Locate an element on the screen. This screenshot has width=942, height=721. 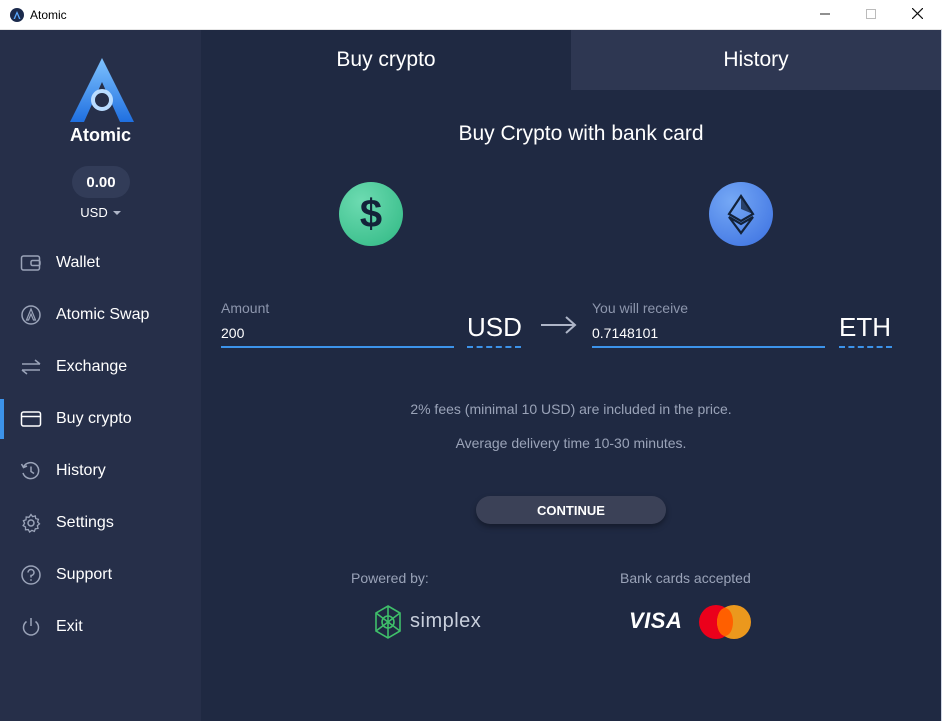
active-indicator is located at coordinates (2, 419).